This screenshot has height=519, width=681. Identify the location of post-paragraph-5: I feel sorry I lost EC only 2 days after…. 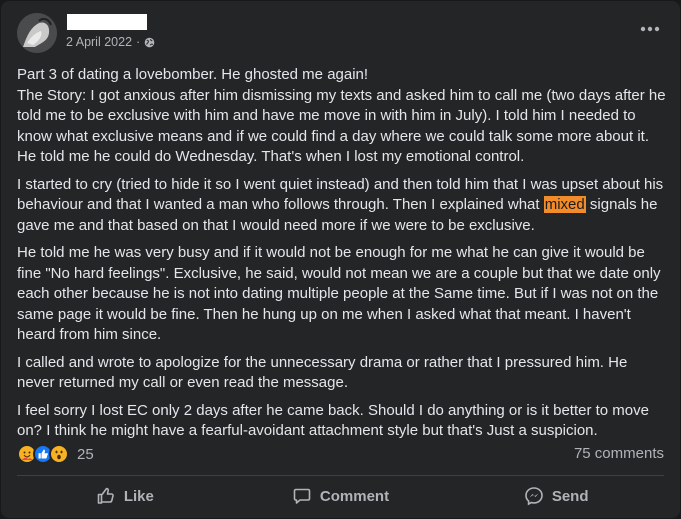
(333, 420).